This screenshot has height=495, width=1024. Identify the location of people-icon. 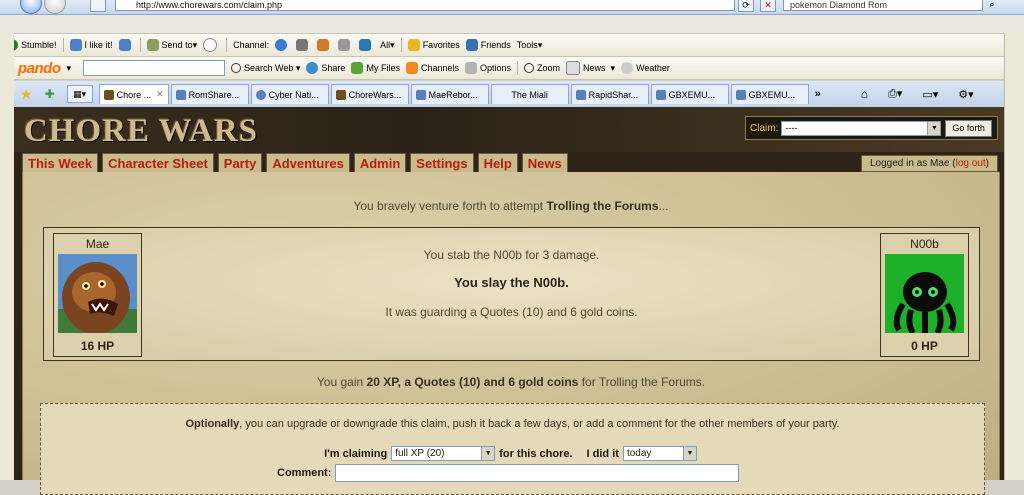
(323, 45).